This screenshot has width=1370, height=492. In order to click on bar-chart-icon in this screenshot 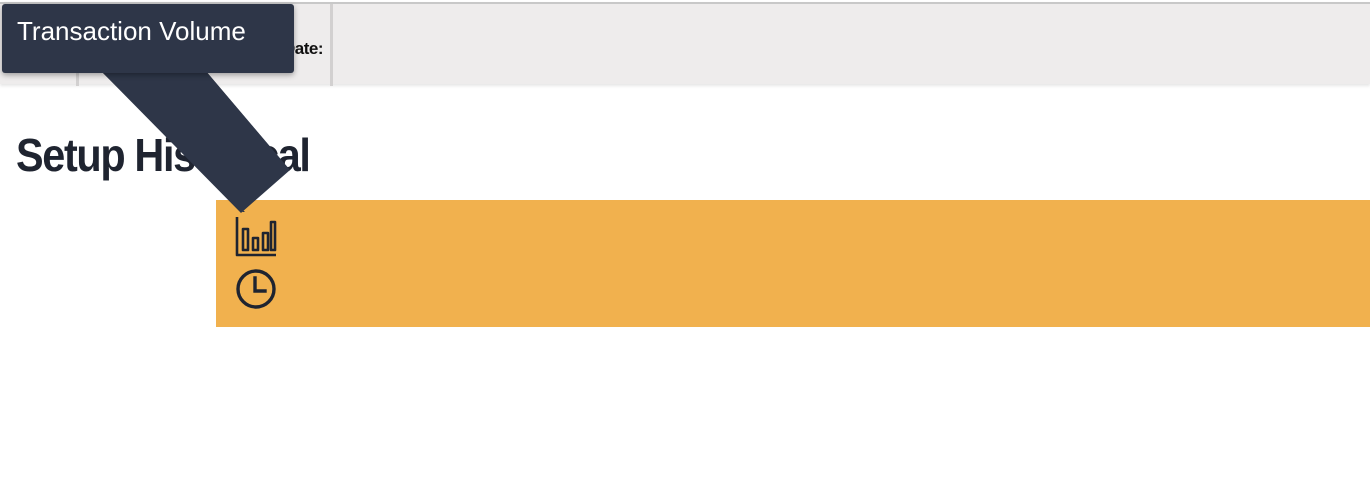, I will do `click(256, 237)`.